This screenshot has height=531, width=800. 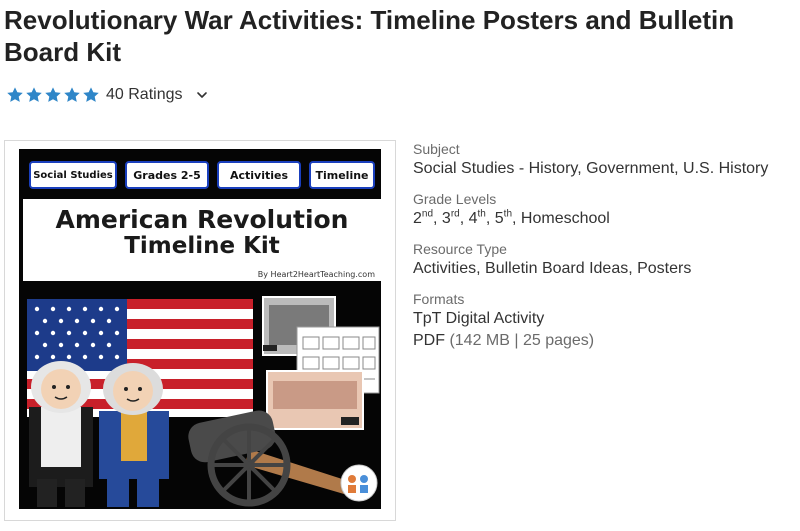 I want to click on formats-label: Formats, so click(x=439, y=299).